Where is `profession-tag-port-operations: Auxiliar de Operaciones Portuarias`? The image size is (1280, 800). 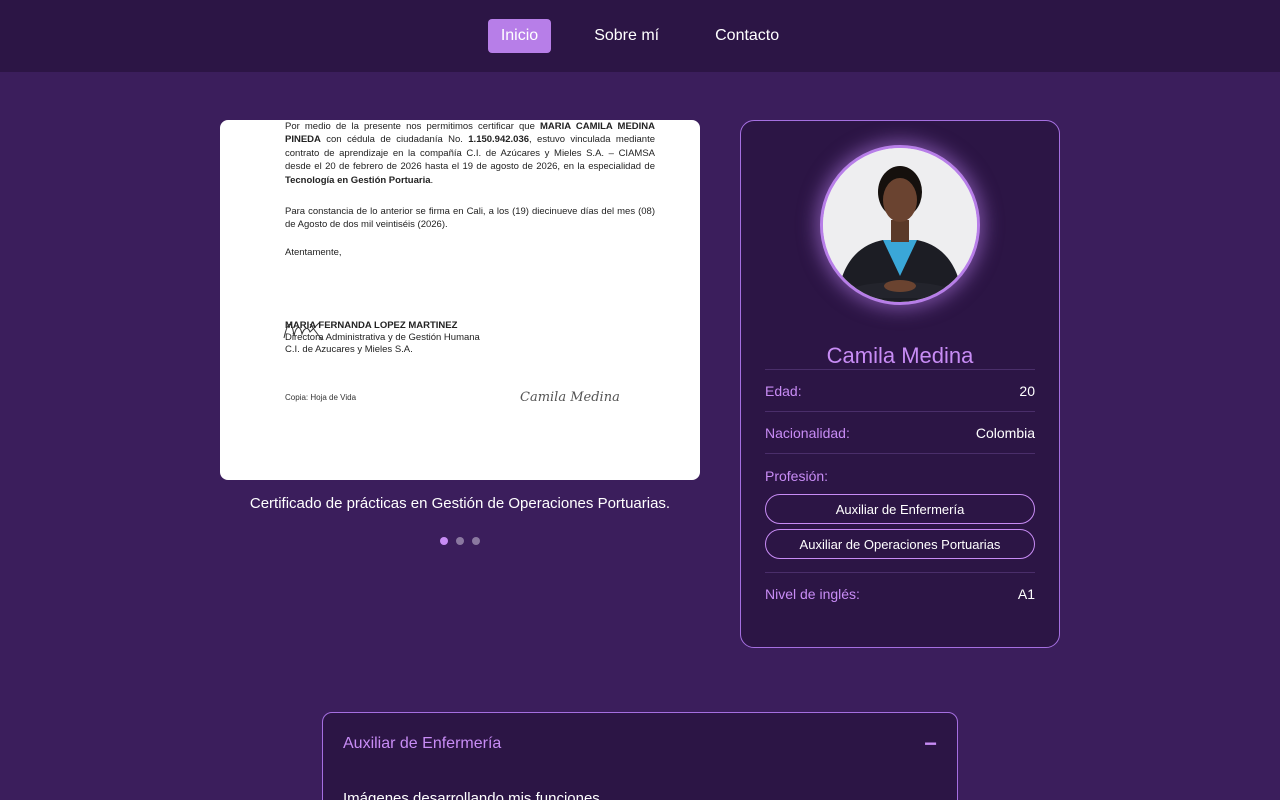 profession-tag-port-operations: Auxiliar de Operaciones Portuarias is located at coordinates (900, 544).